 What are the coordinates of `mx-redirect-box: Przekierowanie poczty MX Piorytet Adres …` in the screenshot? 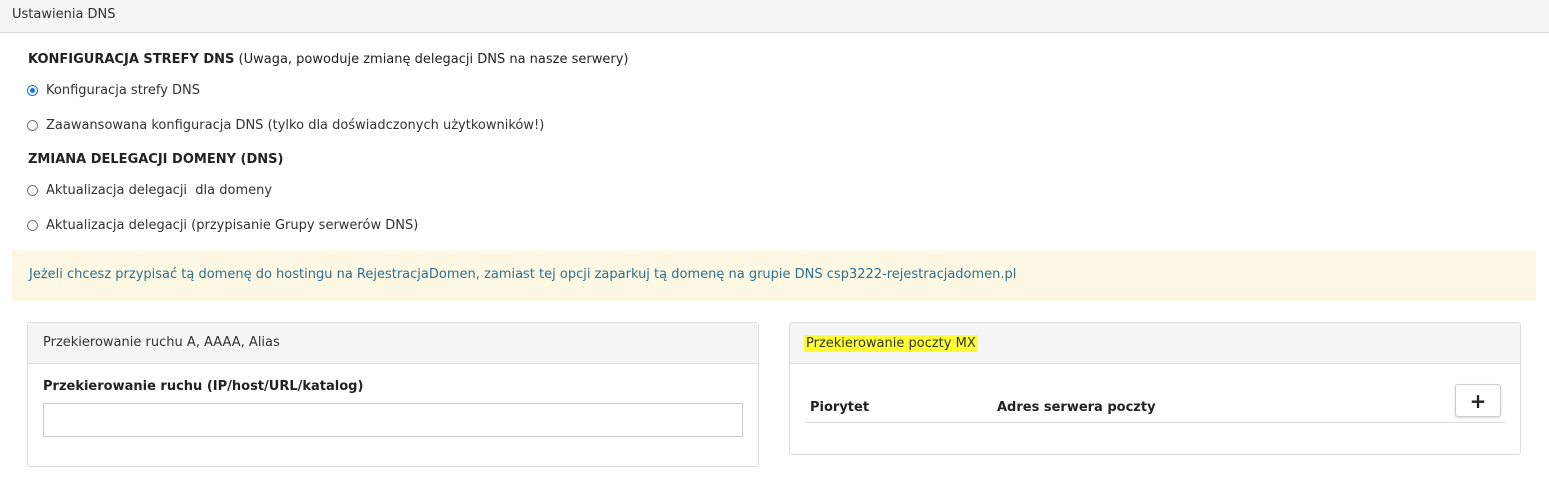 It's located at (1155, 388).